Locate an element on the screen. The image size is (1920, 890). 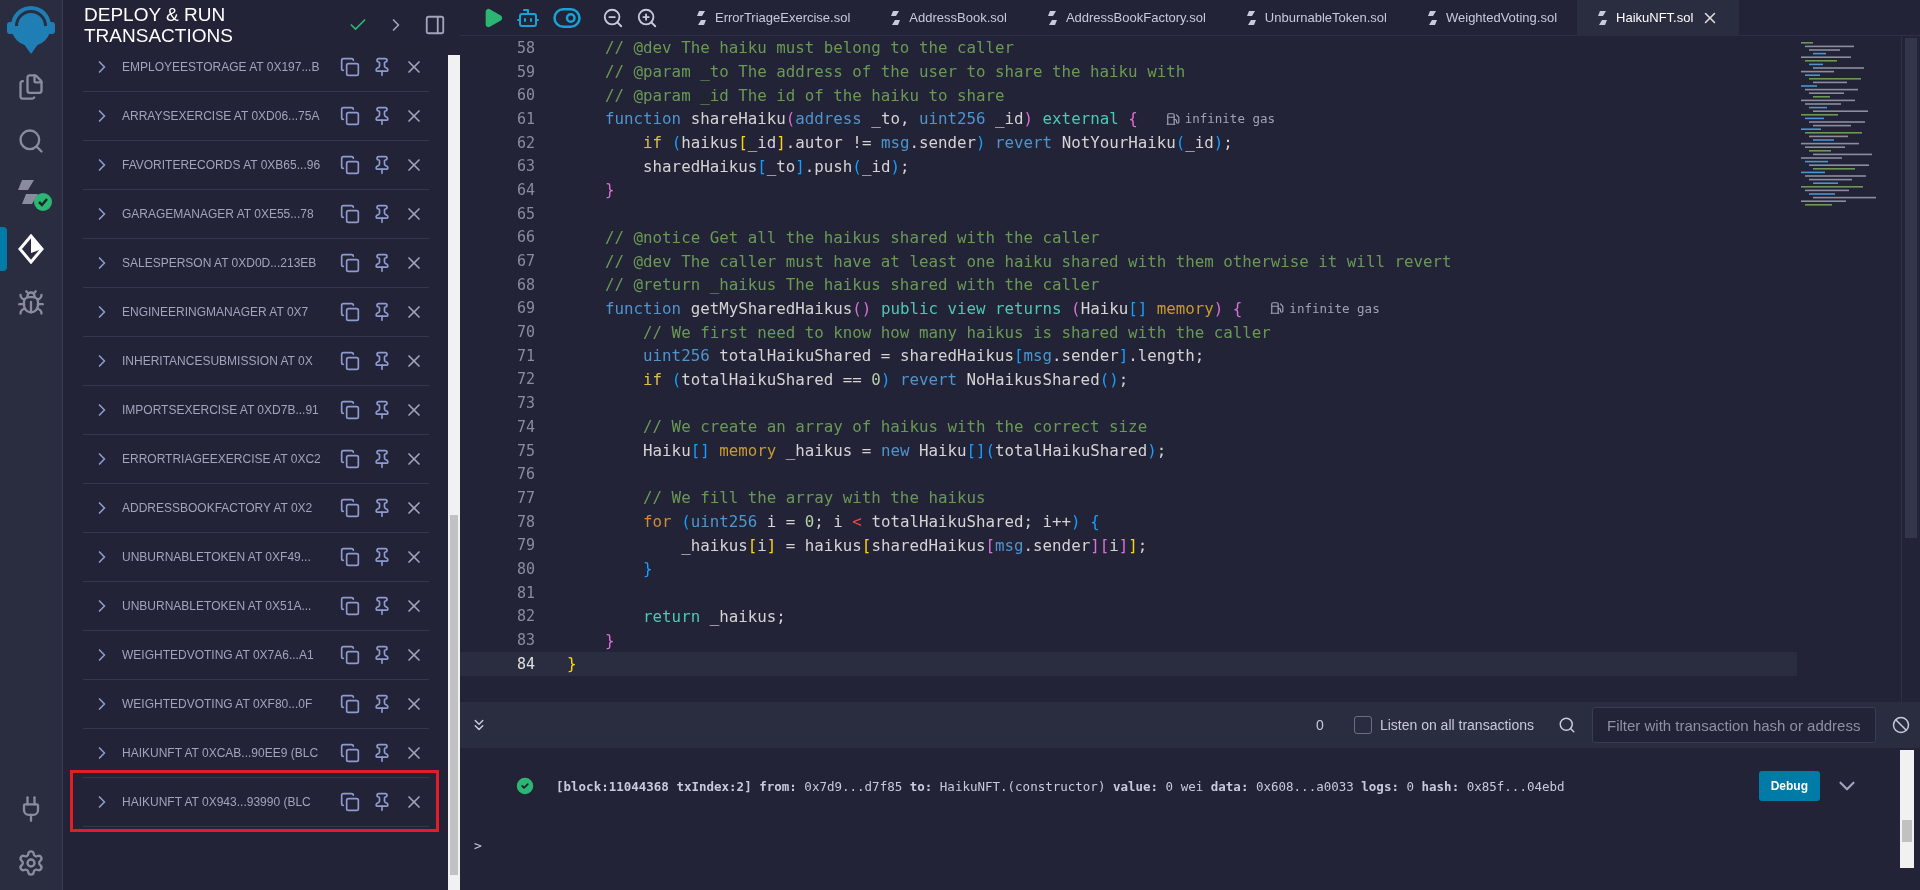
code-line: Haiku[] memory _haikus = new Haiku[](totalHaikuShared); is located at coordinates (904, 451).